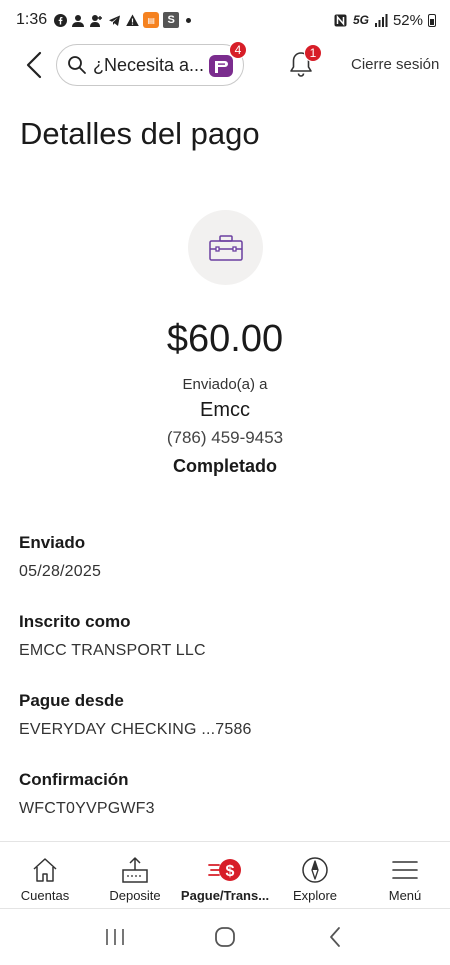 The image size is (450, 965). I want to click on nav-accounts: Cuentas, so click(45, 875).